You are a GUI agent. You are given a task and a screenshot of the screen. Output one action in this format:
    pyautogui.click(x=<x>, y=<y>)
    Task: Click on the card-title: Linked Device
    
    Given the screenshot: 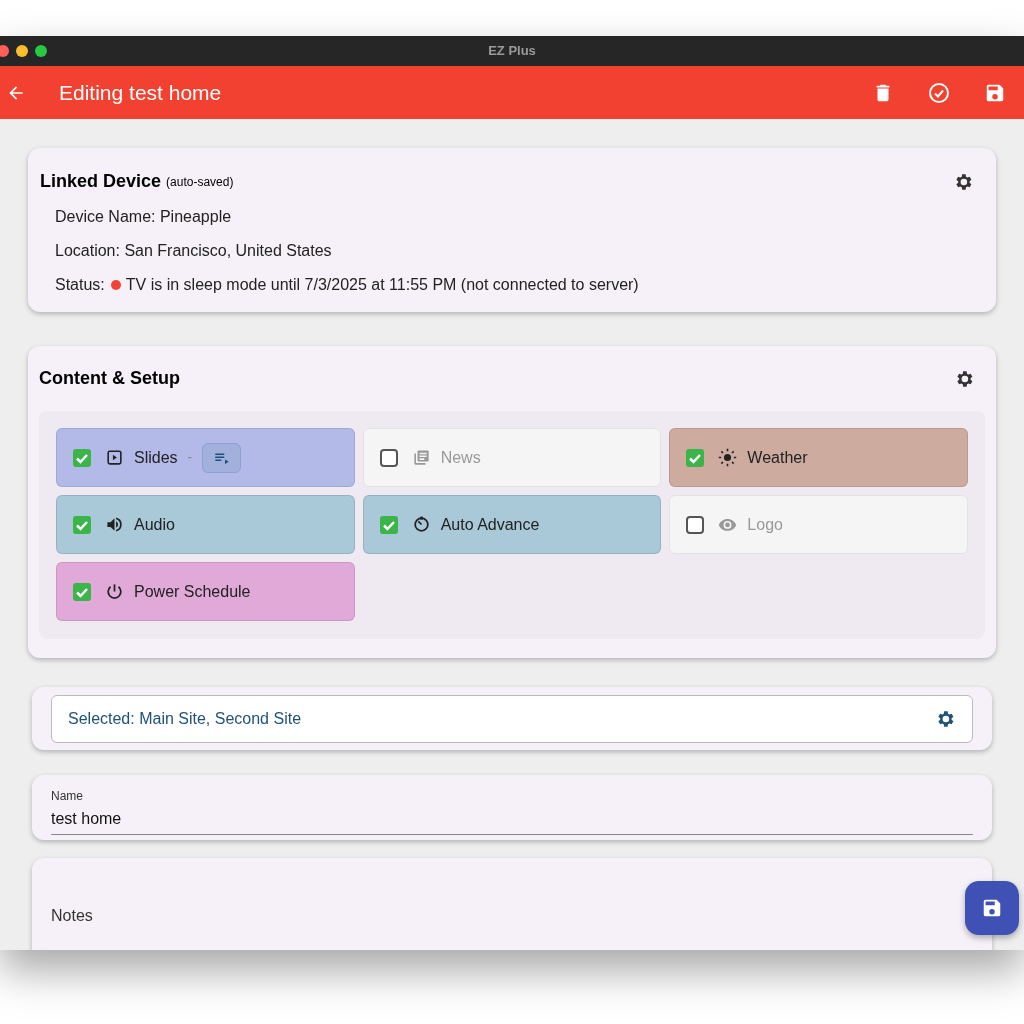 What is the action you would take?
    pyautogui.click(x=101, y=181)
    